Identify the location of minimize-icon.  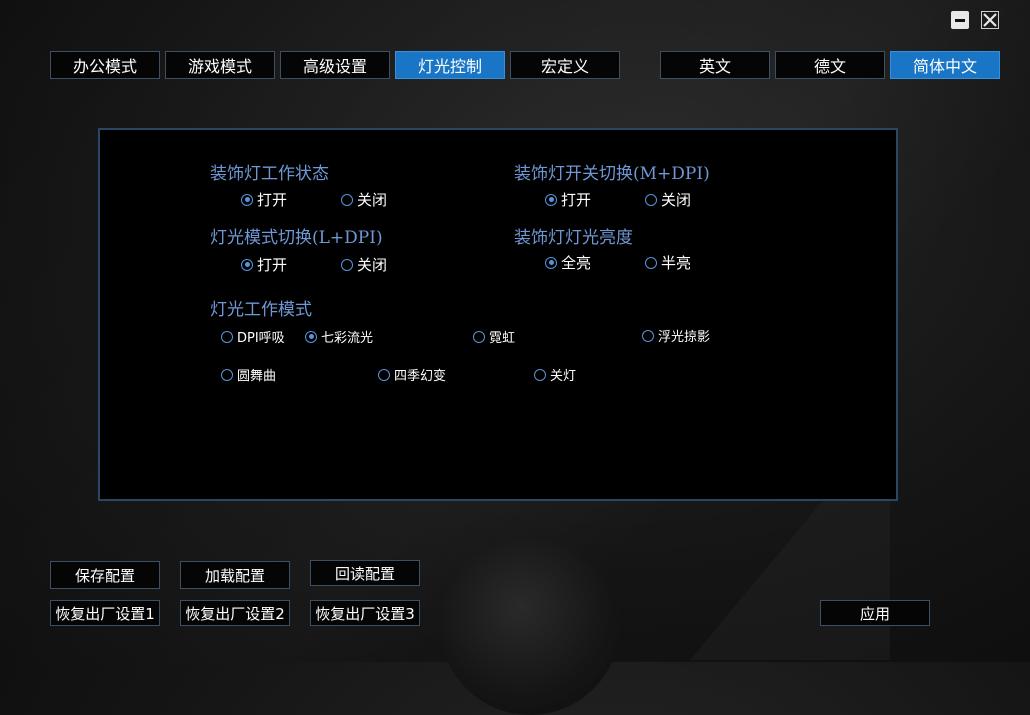
(960, 20).